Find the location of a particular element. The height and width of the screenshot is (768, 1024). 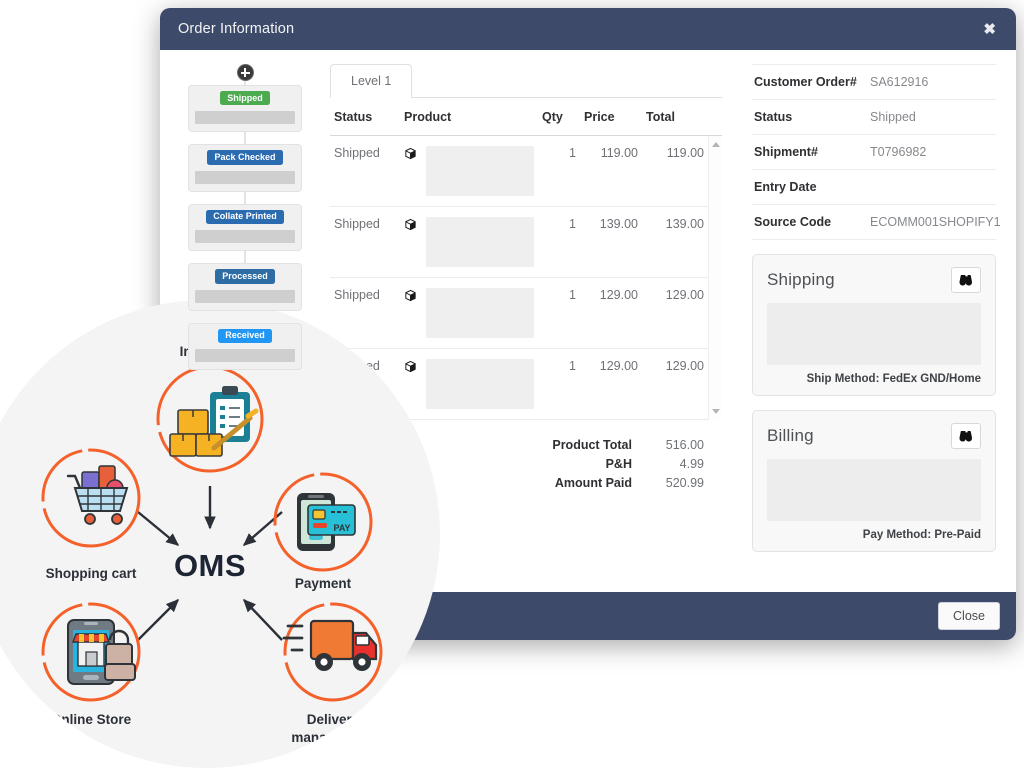

table-row: Shipped 1 119.00 119.00 is located at coordinates (526, 171).